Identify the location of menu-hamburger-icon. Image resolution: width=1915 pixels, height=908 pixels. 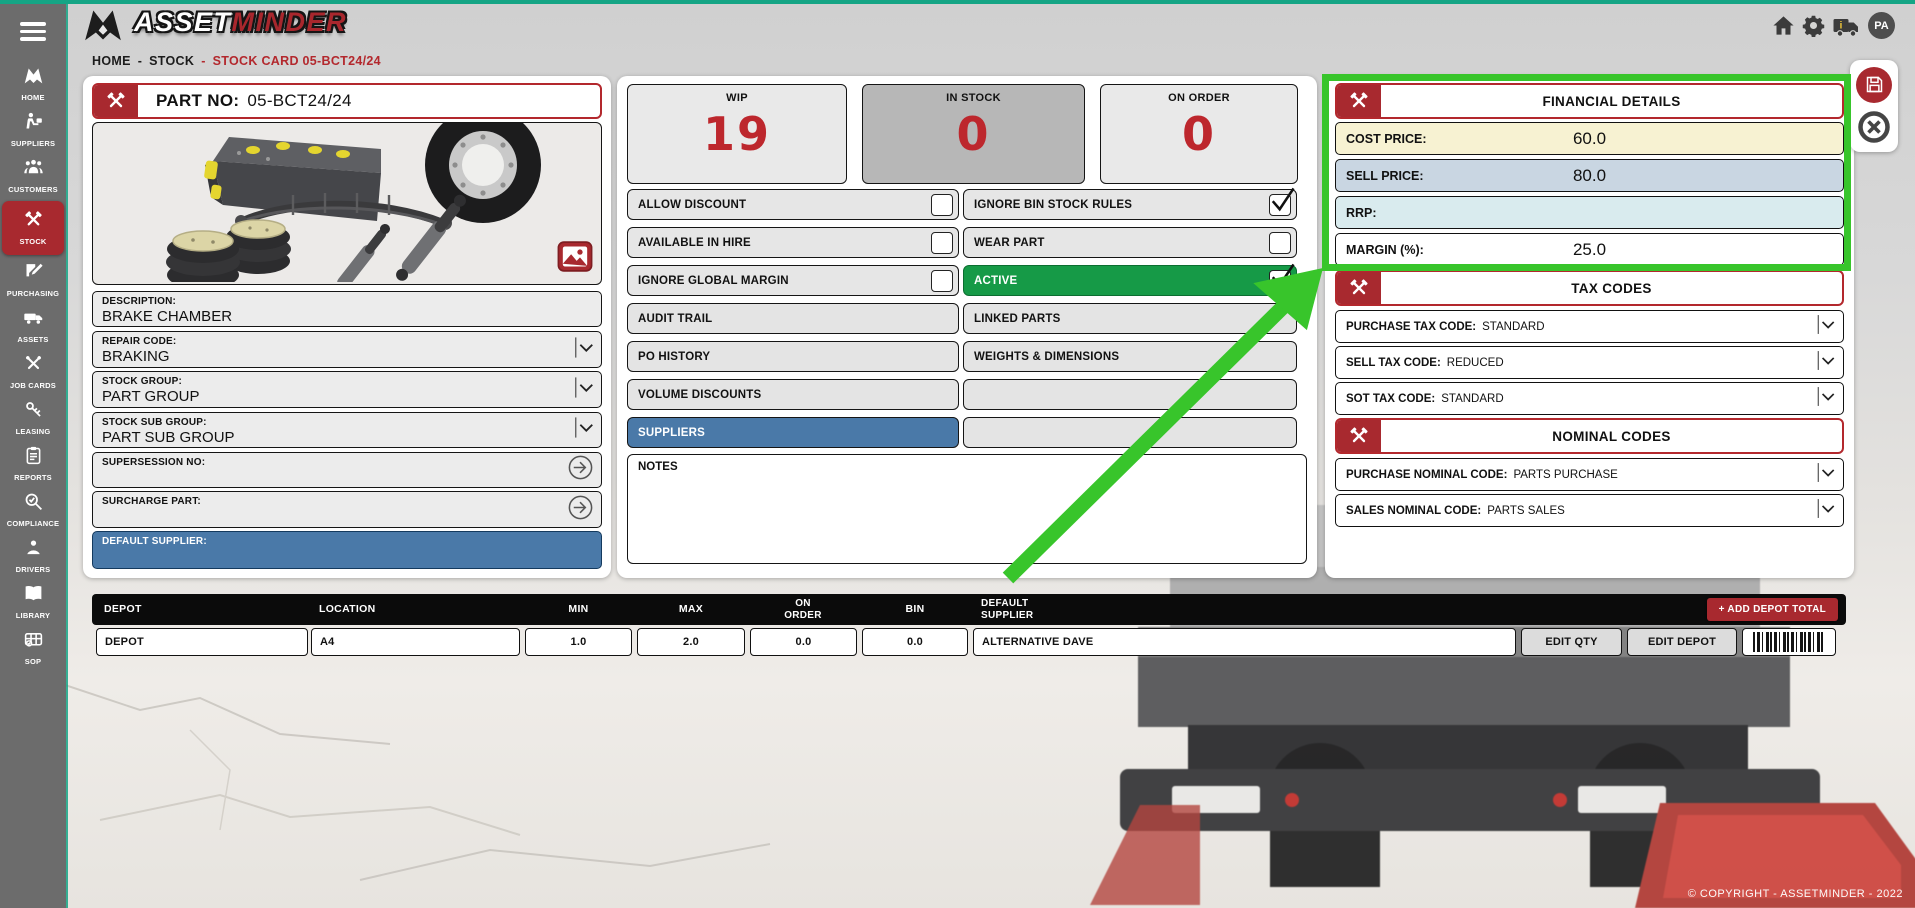
(33, 31).